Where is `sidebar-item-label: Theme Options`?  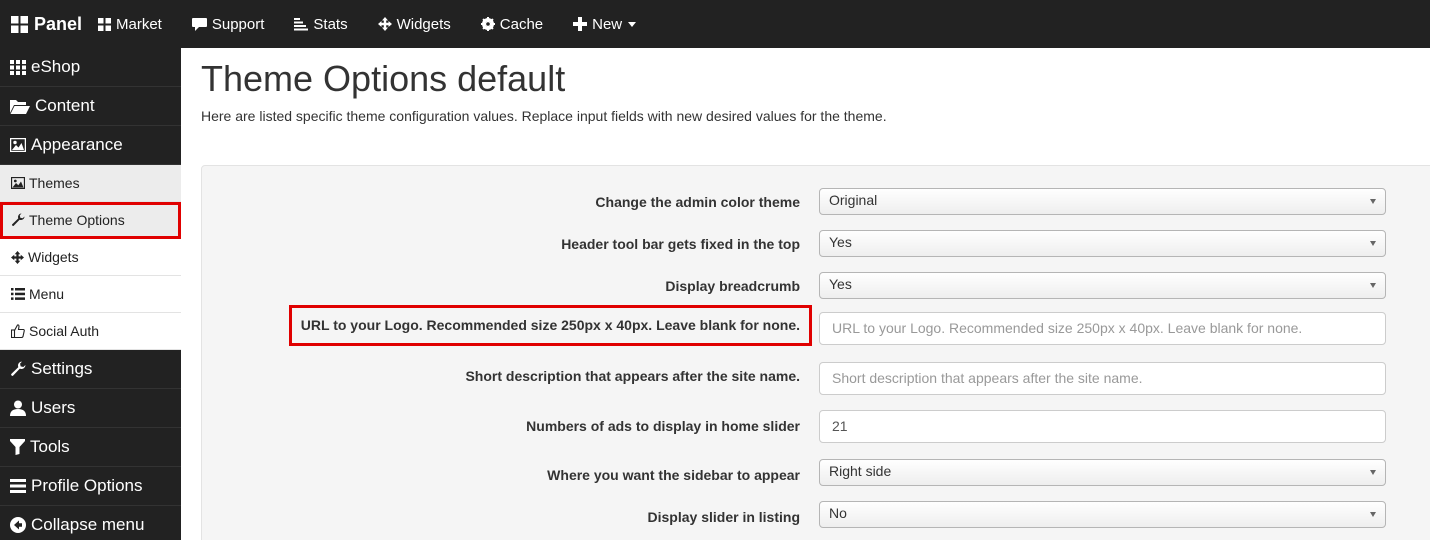 sidebar-item-label: Theme Options is located at coordinates (77, 220).